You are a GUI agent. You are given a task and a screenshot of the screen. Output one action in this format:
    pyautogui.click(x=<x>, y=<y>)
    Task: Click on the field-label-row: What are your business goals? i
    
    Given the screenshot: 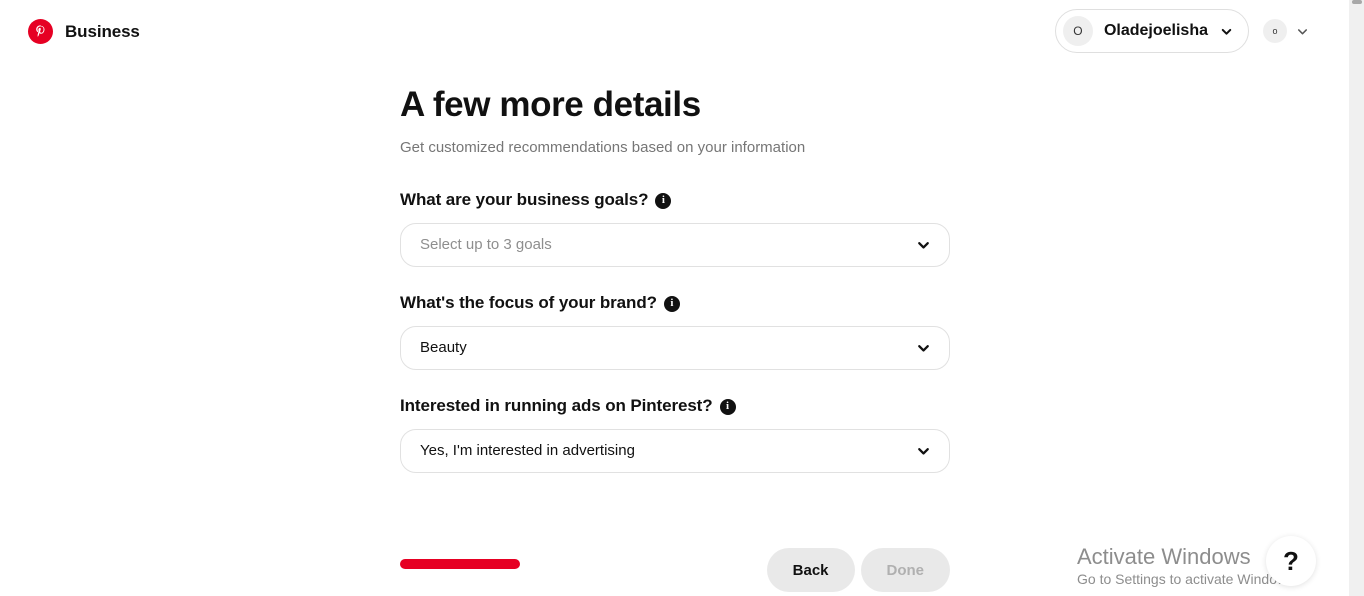 What is the action you would take?
    pyautogui.click(x=675, y=200)
    